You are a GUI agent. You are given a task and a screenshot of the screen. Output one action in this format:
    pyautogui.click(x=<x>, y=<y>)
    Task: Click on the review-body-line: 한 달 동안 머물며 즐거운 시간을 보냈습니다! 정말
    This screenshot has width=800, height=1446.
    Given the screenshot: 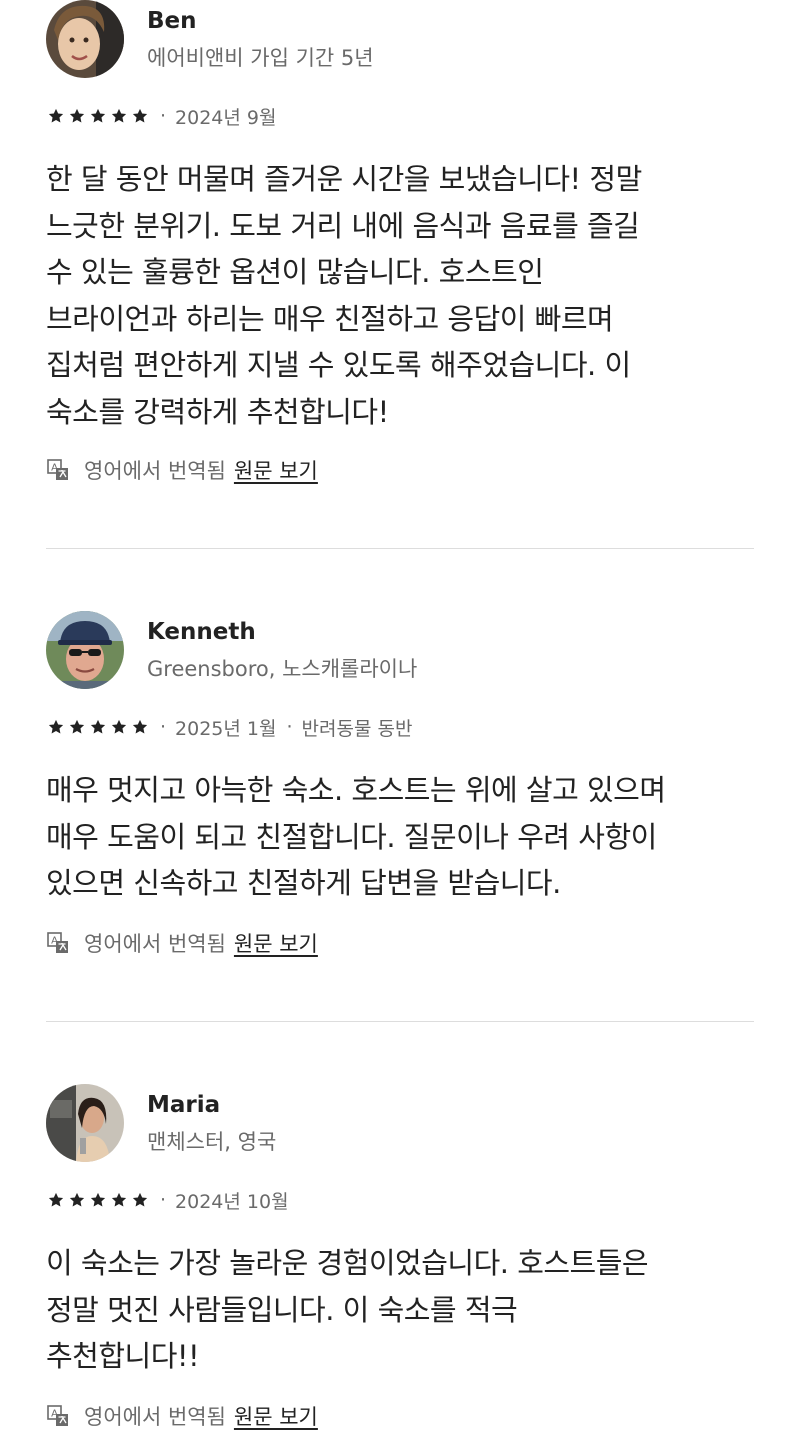 What is the action you would take?
    pyautogui.click(x=344, y=179)
    